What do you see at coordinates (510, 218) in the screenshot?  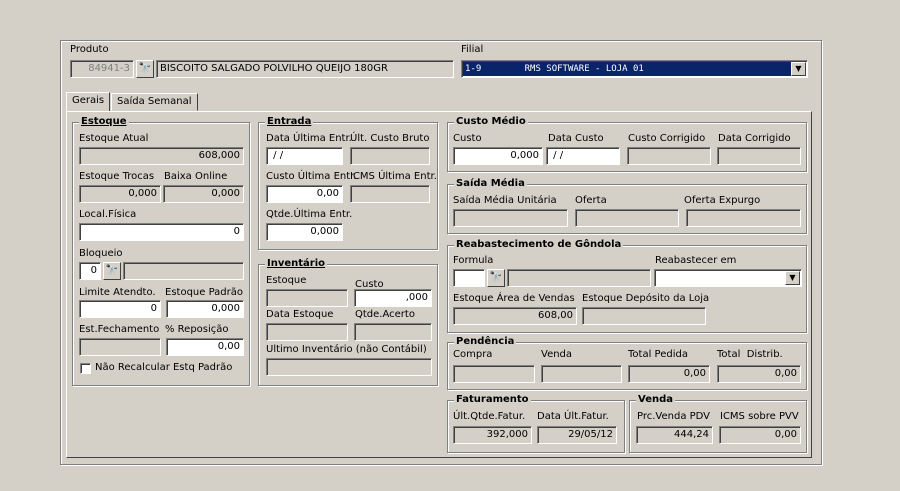 I see `saida-media-unitaria-field` at bounding box center [510, 218].